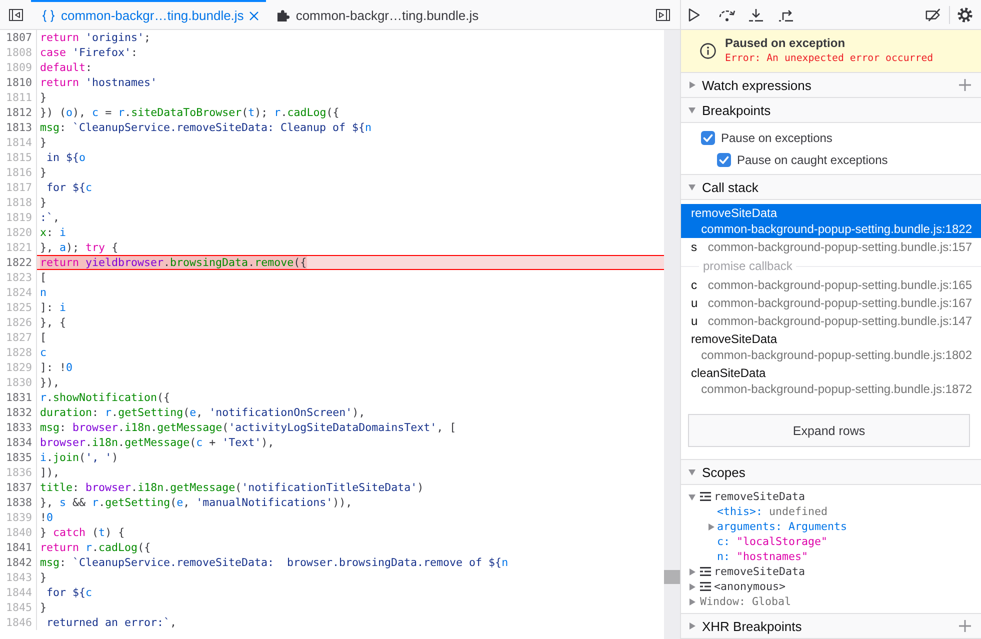  I want to click on line-number: 1837, so click(18, 487).